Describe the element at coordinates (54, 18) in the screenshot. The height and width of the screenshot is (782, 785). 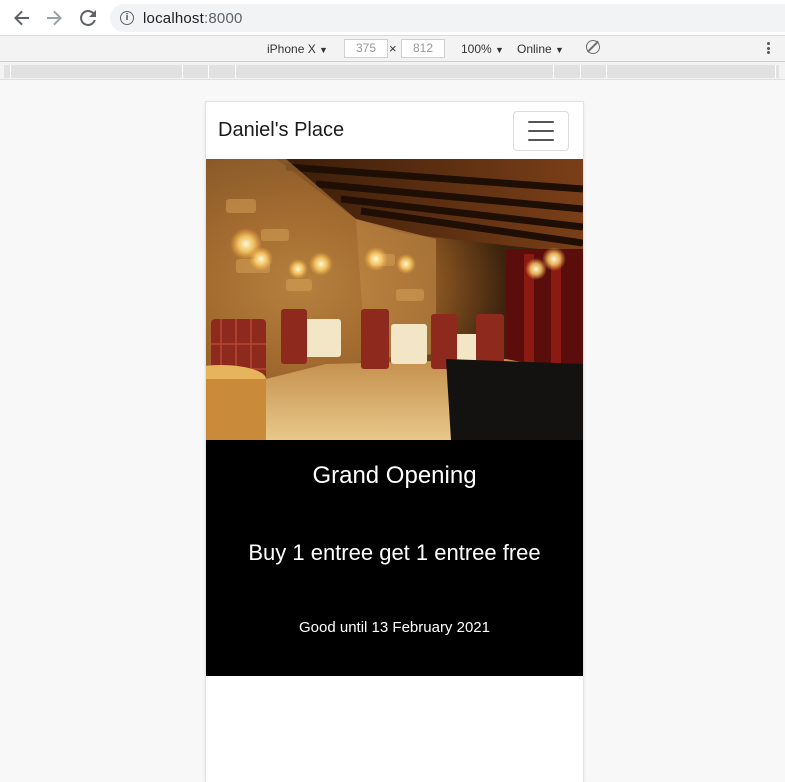
I see `forward-arrow-icon` at that location.